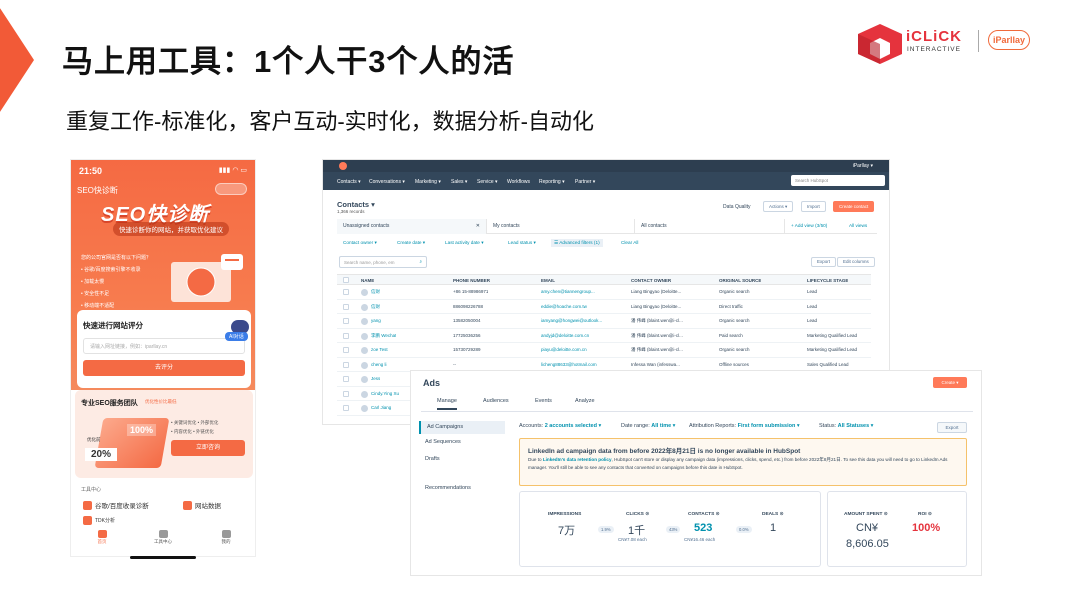 This screenshot has width=1080, height=608. Describe the element at coordinates (375, 378) in the screenshot. I see `name-cell: Jess` at that location.